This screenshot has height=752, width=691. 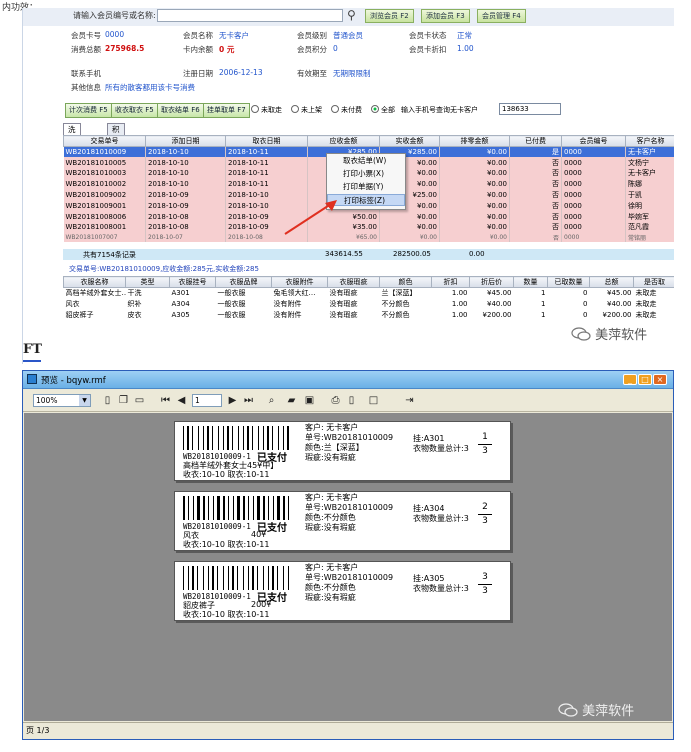 What do you see at coordinates (660, 379) in the screenshot?
I see `close-button: ×` at bounding box center [660, 379].